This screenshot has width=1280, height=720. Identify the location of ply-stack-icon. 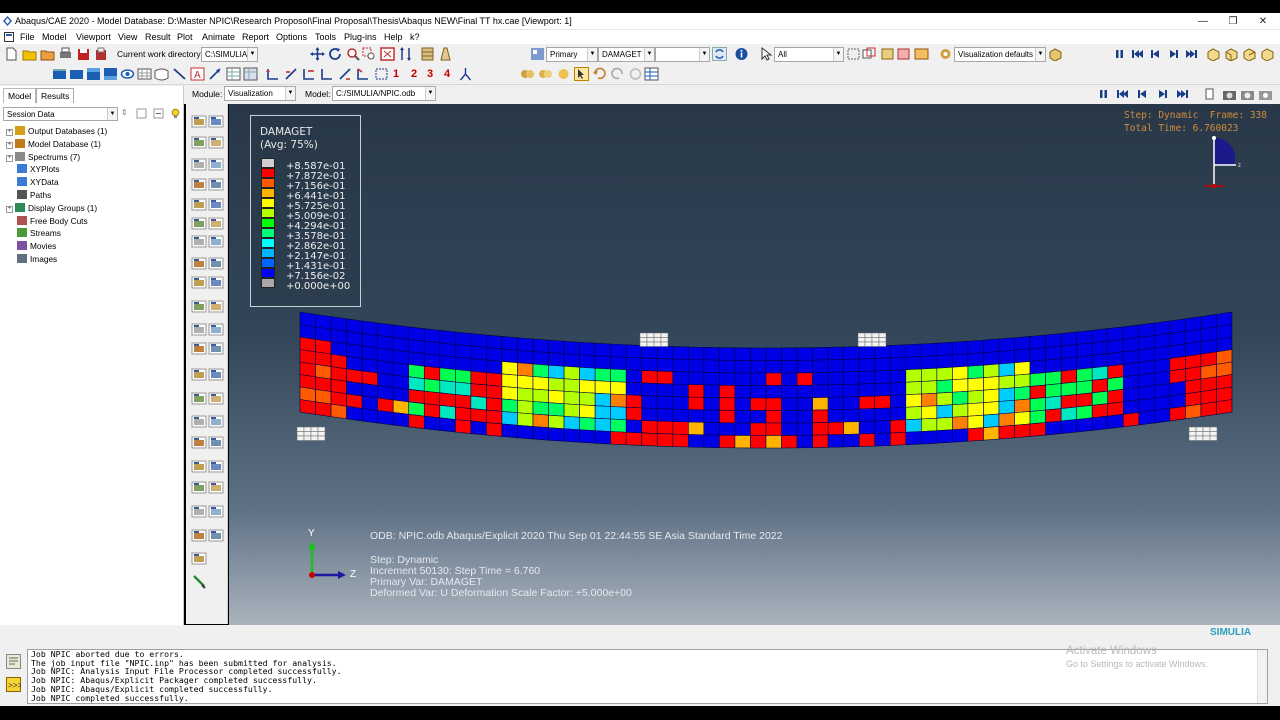
(216, 306).